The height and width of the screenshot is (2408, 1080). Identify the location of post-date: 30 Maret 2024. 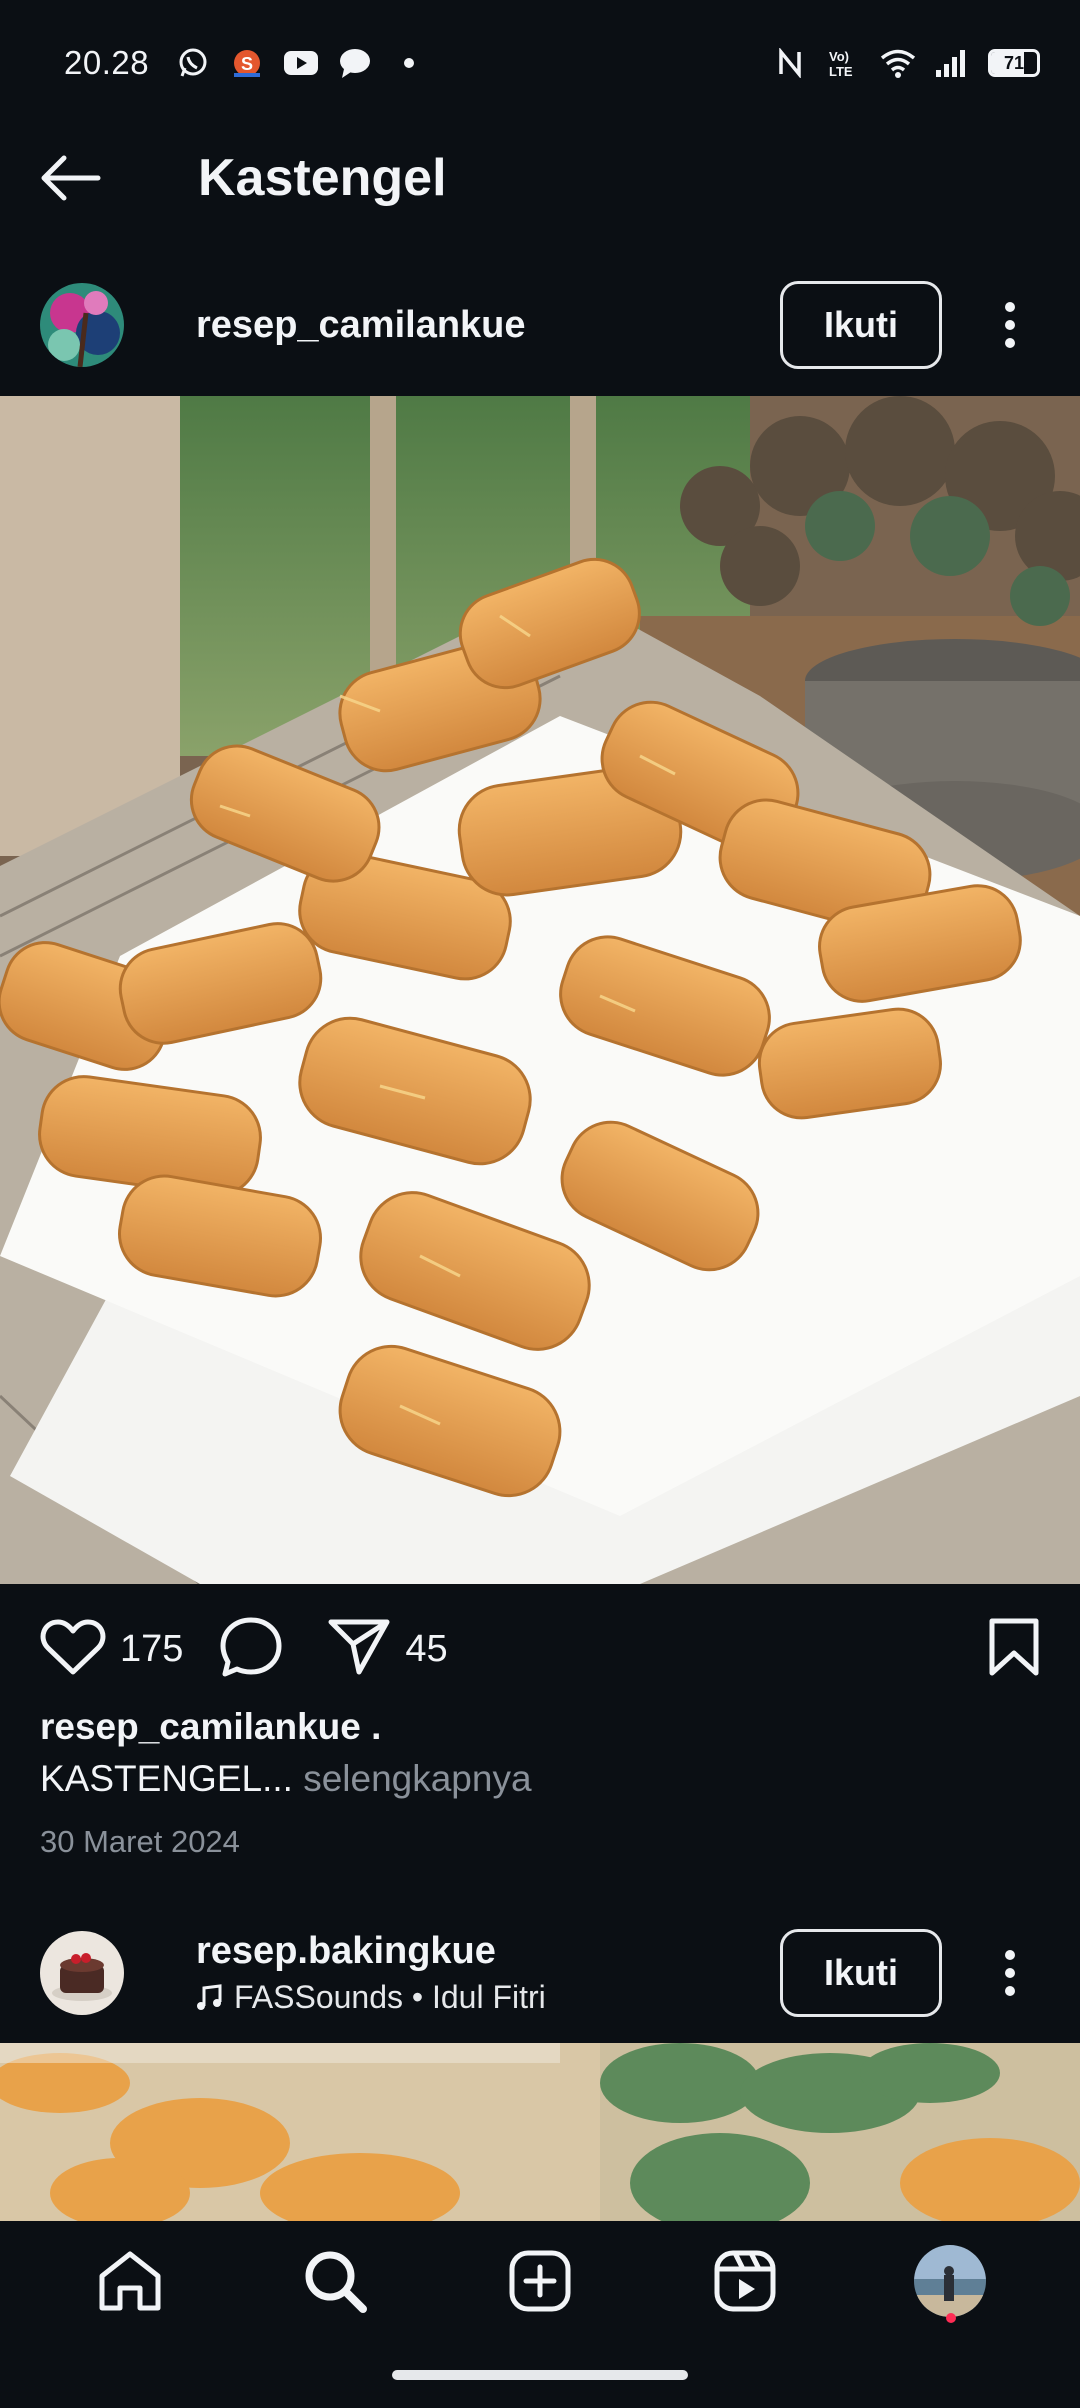
(140, 1841).